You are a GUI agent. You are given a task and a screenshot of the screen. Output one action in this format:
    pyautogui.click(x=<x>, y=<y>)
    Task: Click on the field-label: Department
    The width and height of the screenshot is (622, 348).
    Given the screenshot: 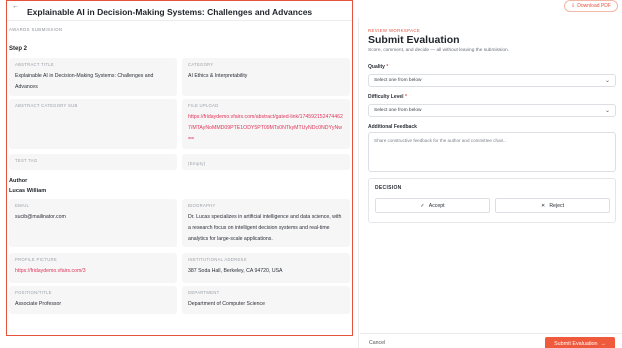 What is the action you would take?
    pyautogui.click(x=204, y=292)
    